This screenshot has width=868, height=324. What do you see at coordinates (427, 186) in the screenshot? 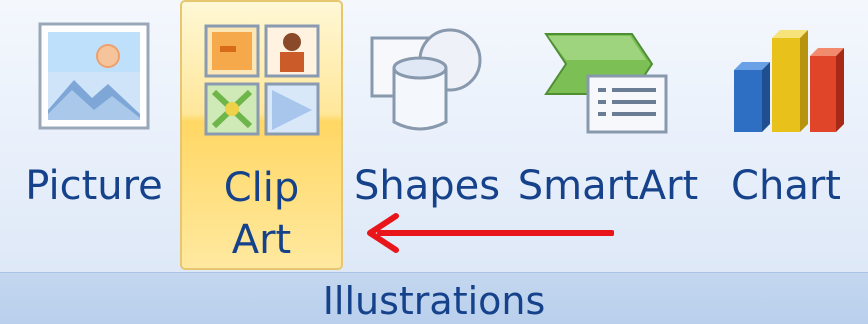
I see `shapes-label: Shapes` at bounding box center [427, 186].